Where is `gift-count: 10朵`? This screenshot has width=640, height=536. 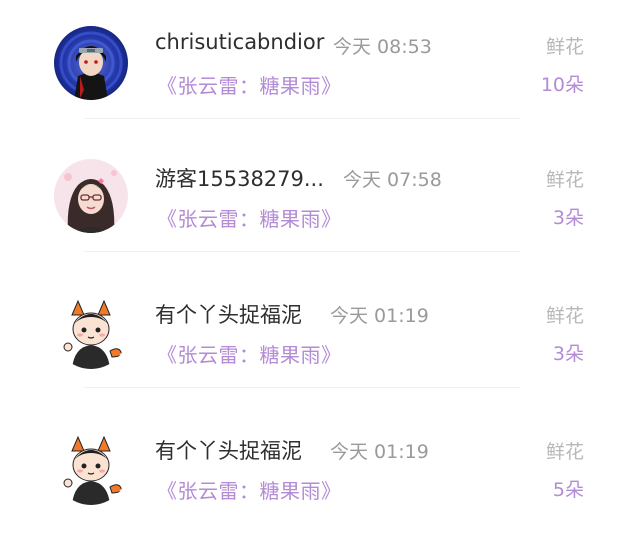 gift-count: 10朵 is located at coordinates (562, 85).